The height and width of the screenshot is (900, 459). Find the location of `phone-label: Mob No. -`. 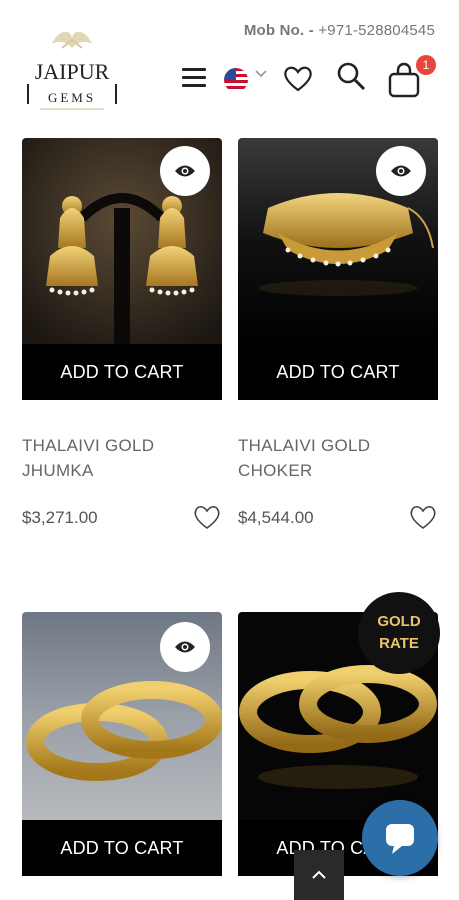

phone-label: Mob No. - is located at coordinates (278, 30).